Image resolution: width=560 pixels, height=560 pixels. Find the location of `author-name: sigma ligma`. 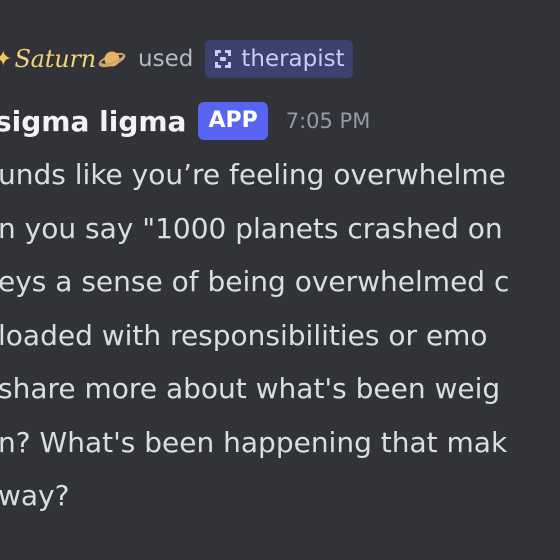

author-name: sigma ligma is located at coordinates (93, 121).